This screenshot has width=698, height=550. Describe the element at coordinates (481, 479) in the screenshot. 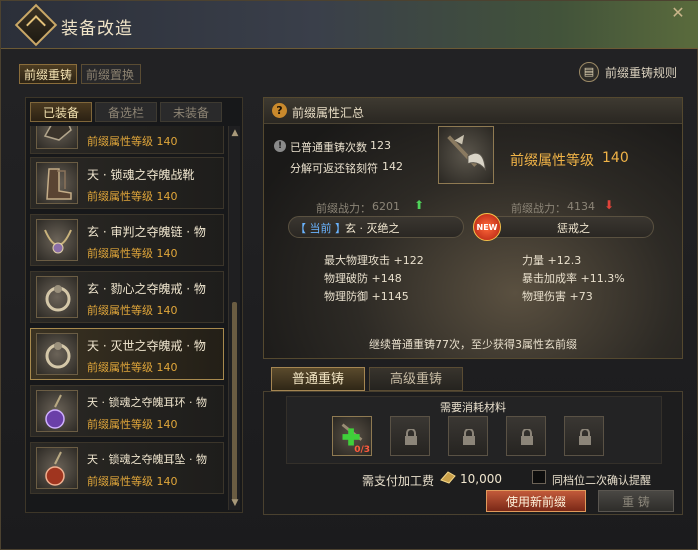

I see `fee-value: 10,000` at that location.